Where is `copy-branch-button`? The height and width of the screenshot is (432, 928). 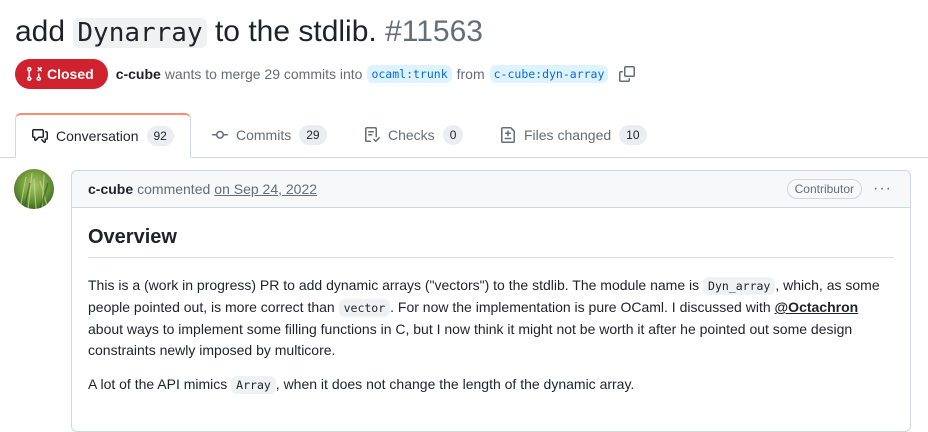 copy-branch-button is located at coordinates (627, 74).